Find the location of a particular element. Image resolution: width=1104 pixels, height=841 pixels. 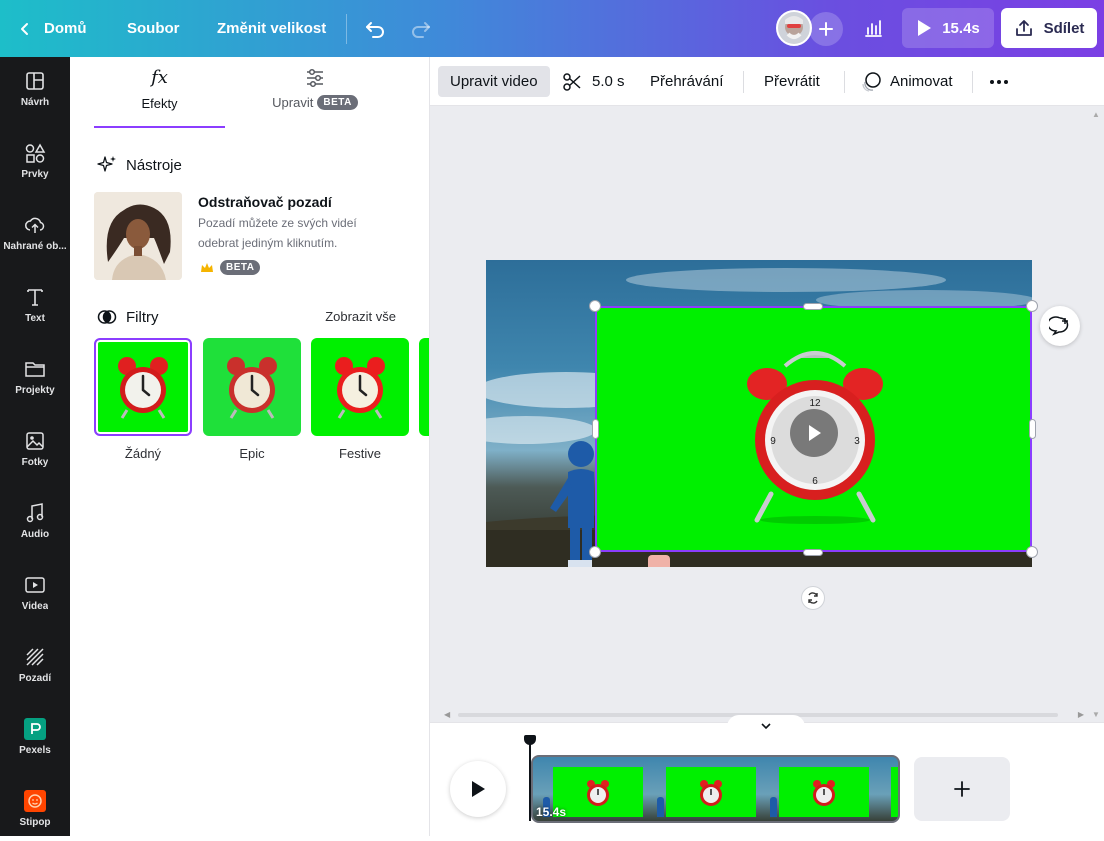

sparkle-icon is located at coordinates (106, 164).